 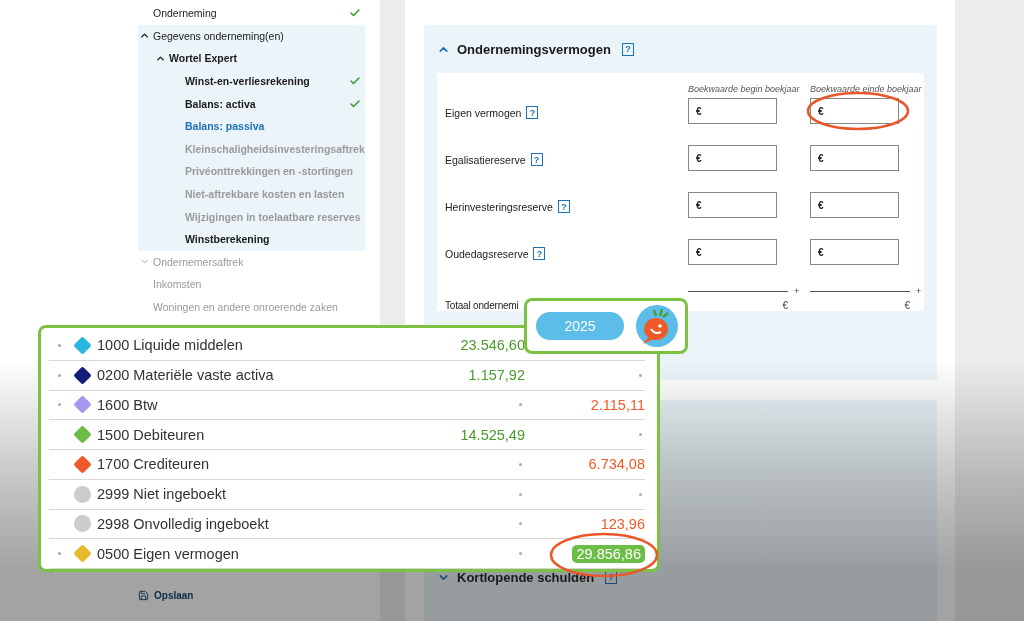 I want to click on sidebar-item: Gegevens onderneming(en), so click(x=251, y=36).